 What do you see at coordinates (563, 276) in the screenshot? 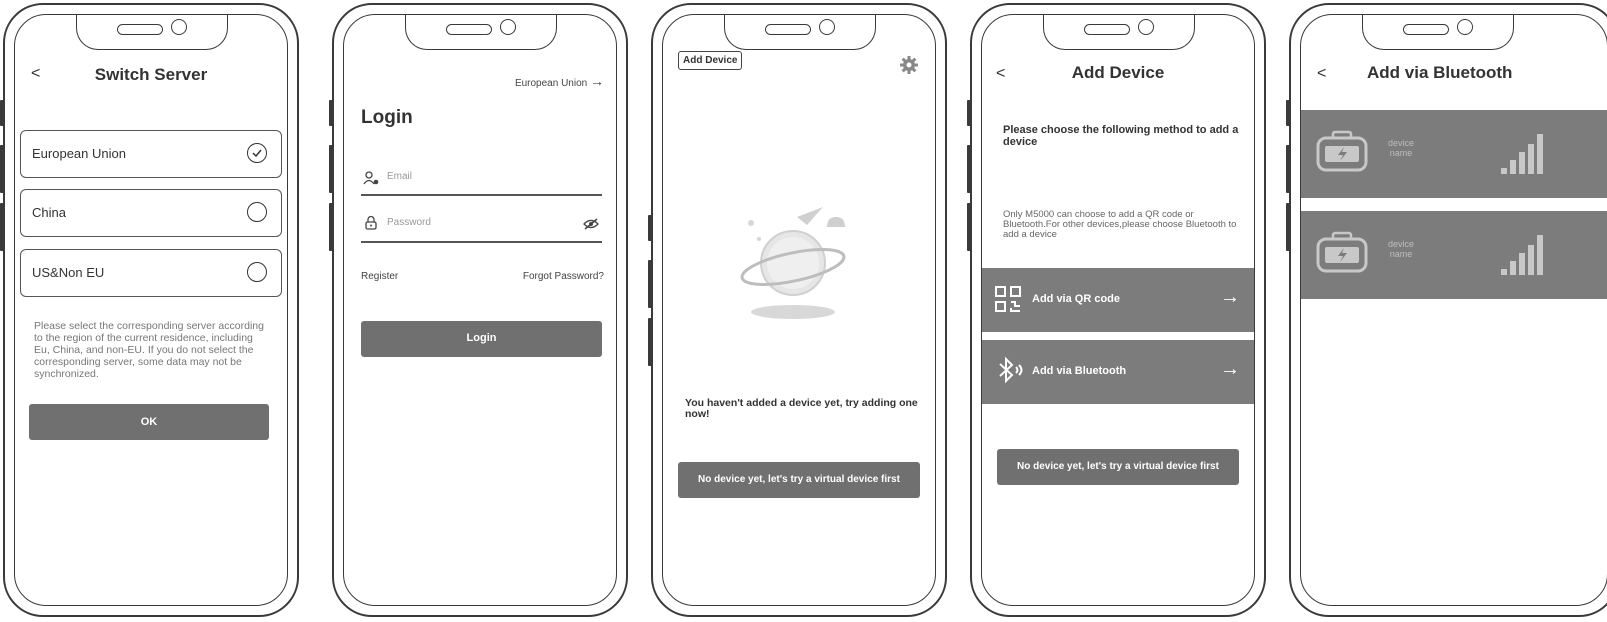
I see `forgot-password-link: Forgot Password?` at bounding box center [563, 276].